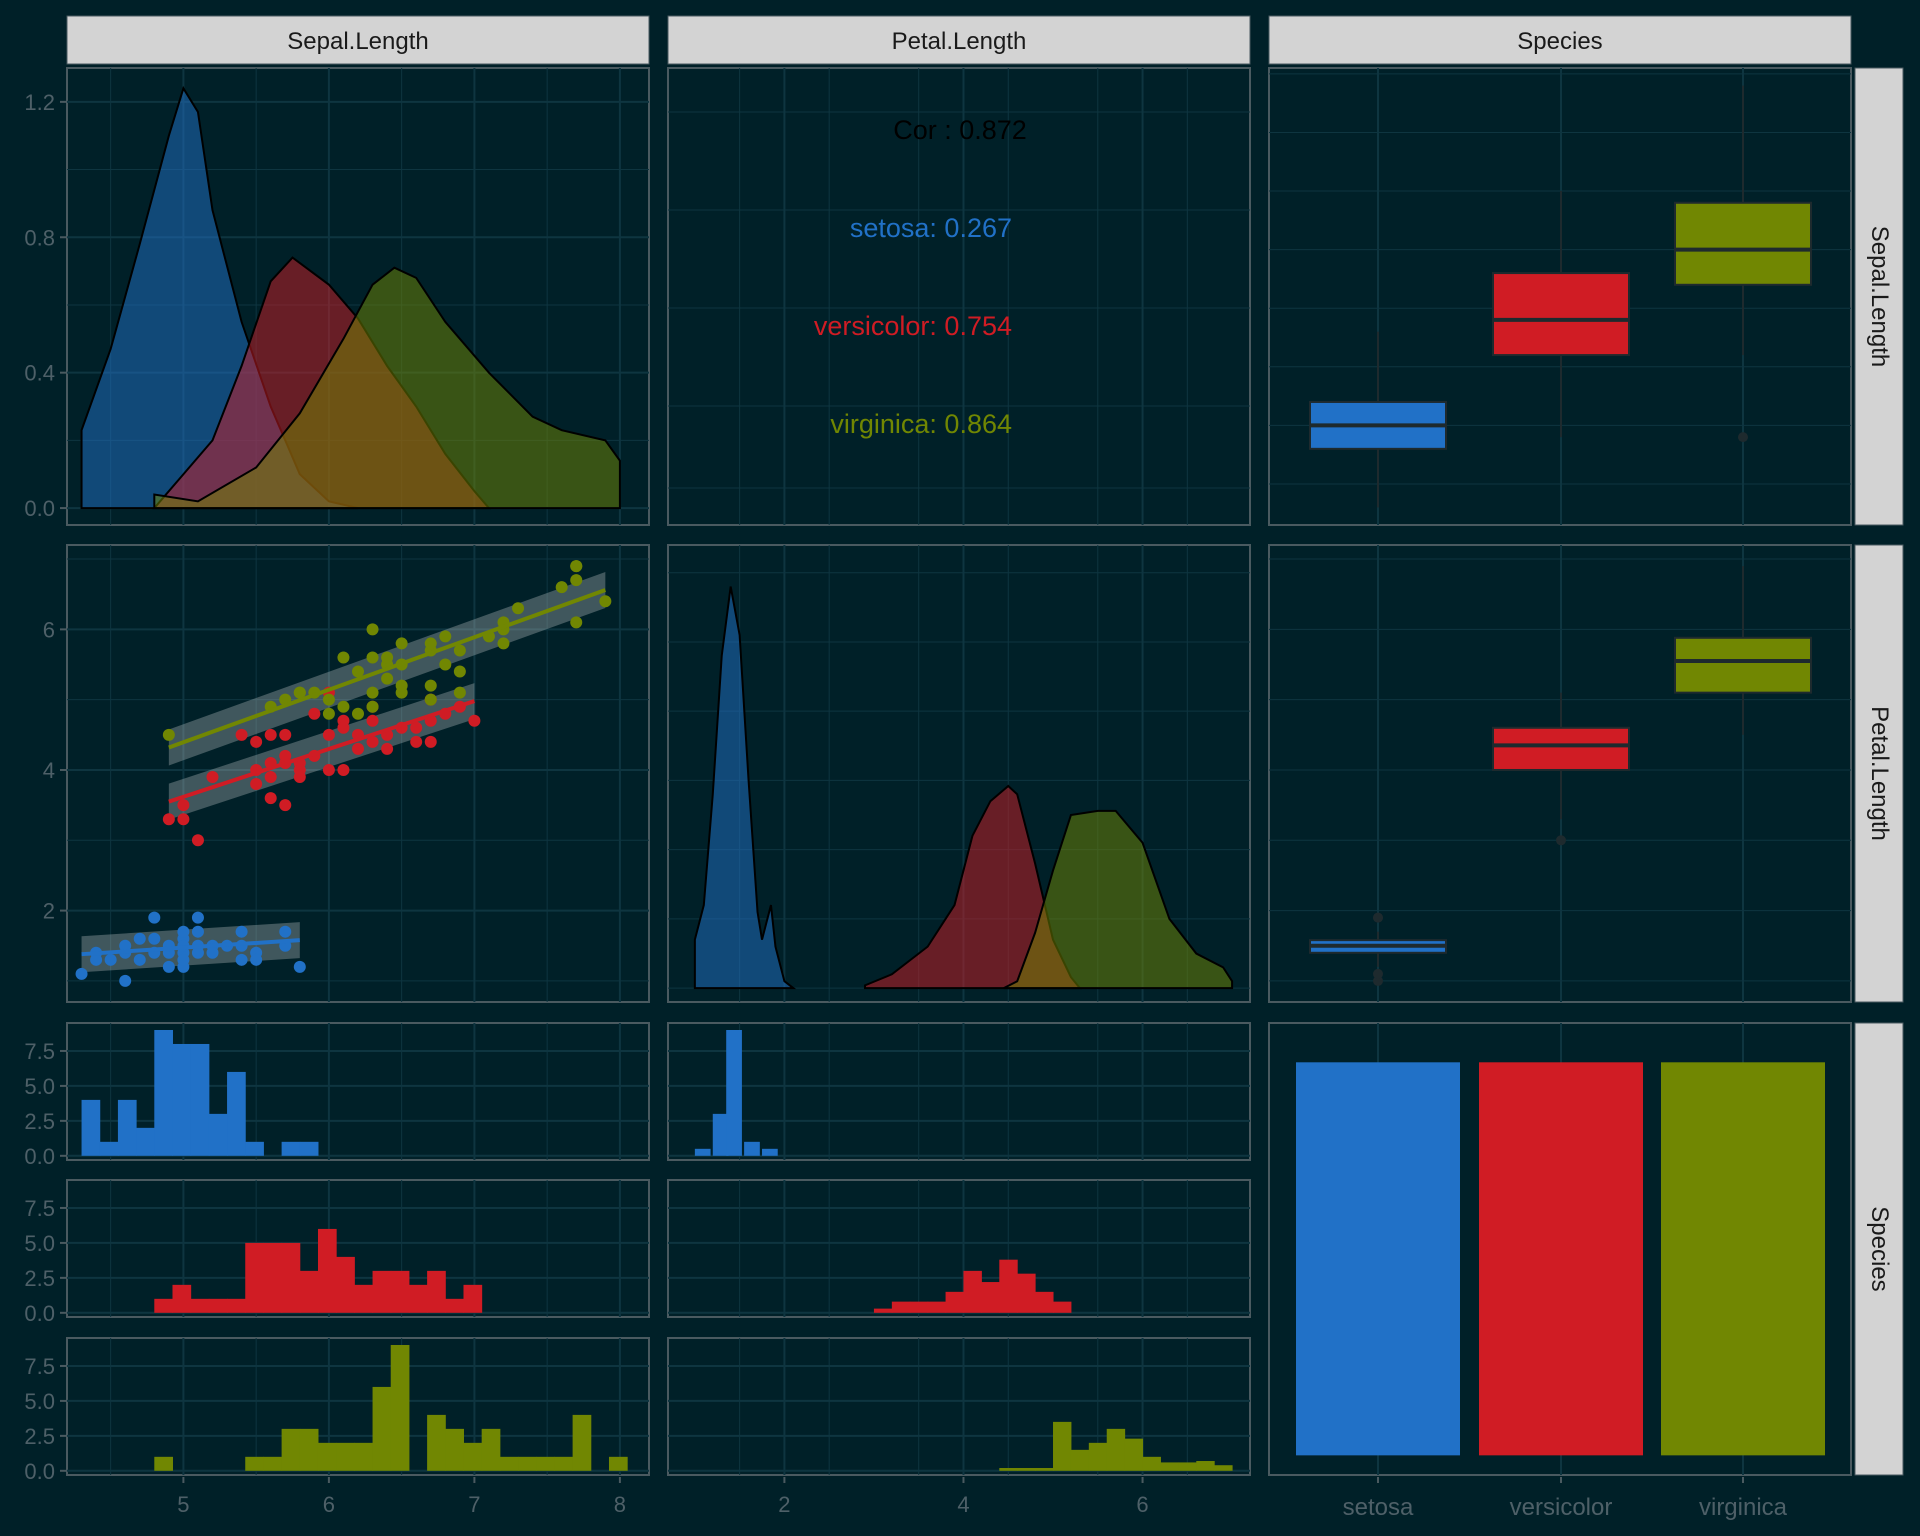 The image size is (1920, 1536). What do you see at coordinates (1378, 1259) in the screenshot?
I see `bar-setosa` at bounding box center [1378, 1259].